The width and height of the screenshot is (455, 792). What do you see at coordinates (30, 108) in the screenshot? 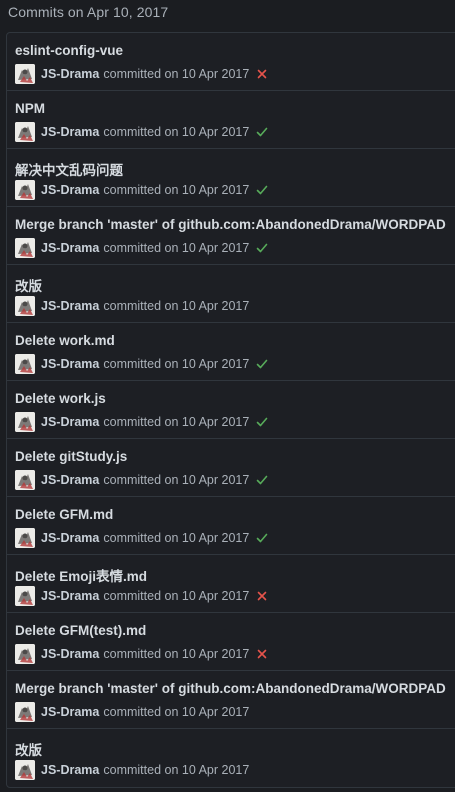
I see `commit-message: NPM` at bounding box center [30, 108].